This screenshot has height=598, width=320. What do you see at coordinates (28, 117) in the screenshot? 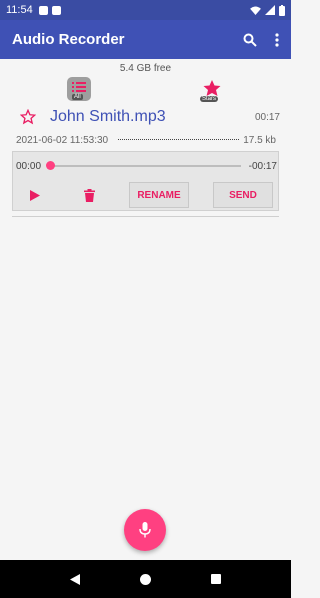
I see `star-outline-icon` at bounding box center [28, 117].